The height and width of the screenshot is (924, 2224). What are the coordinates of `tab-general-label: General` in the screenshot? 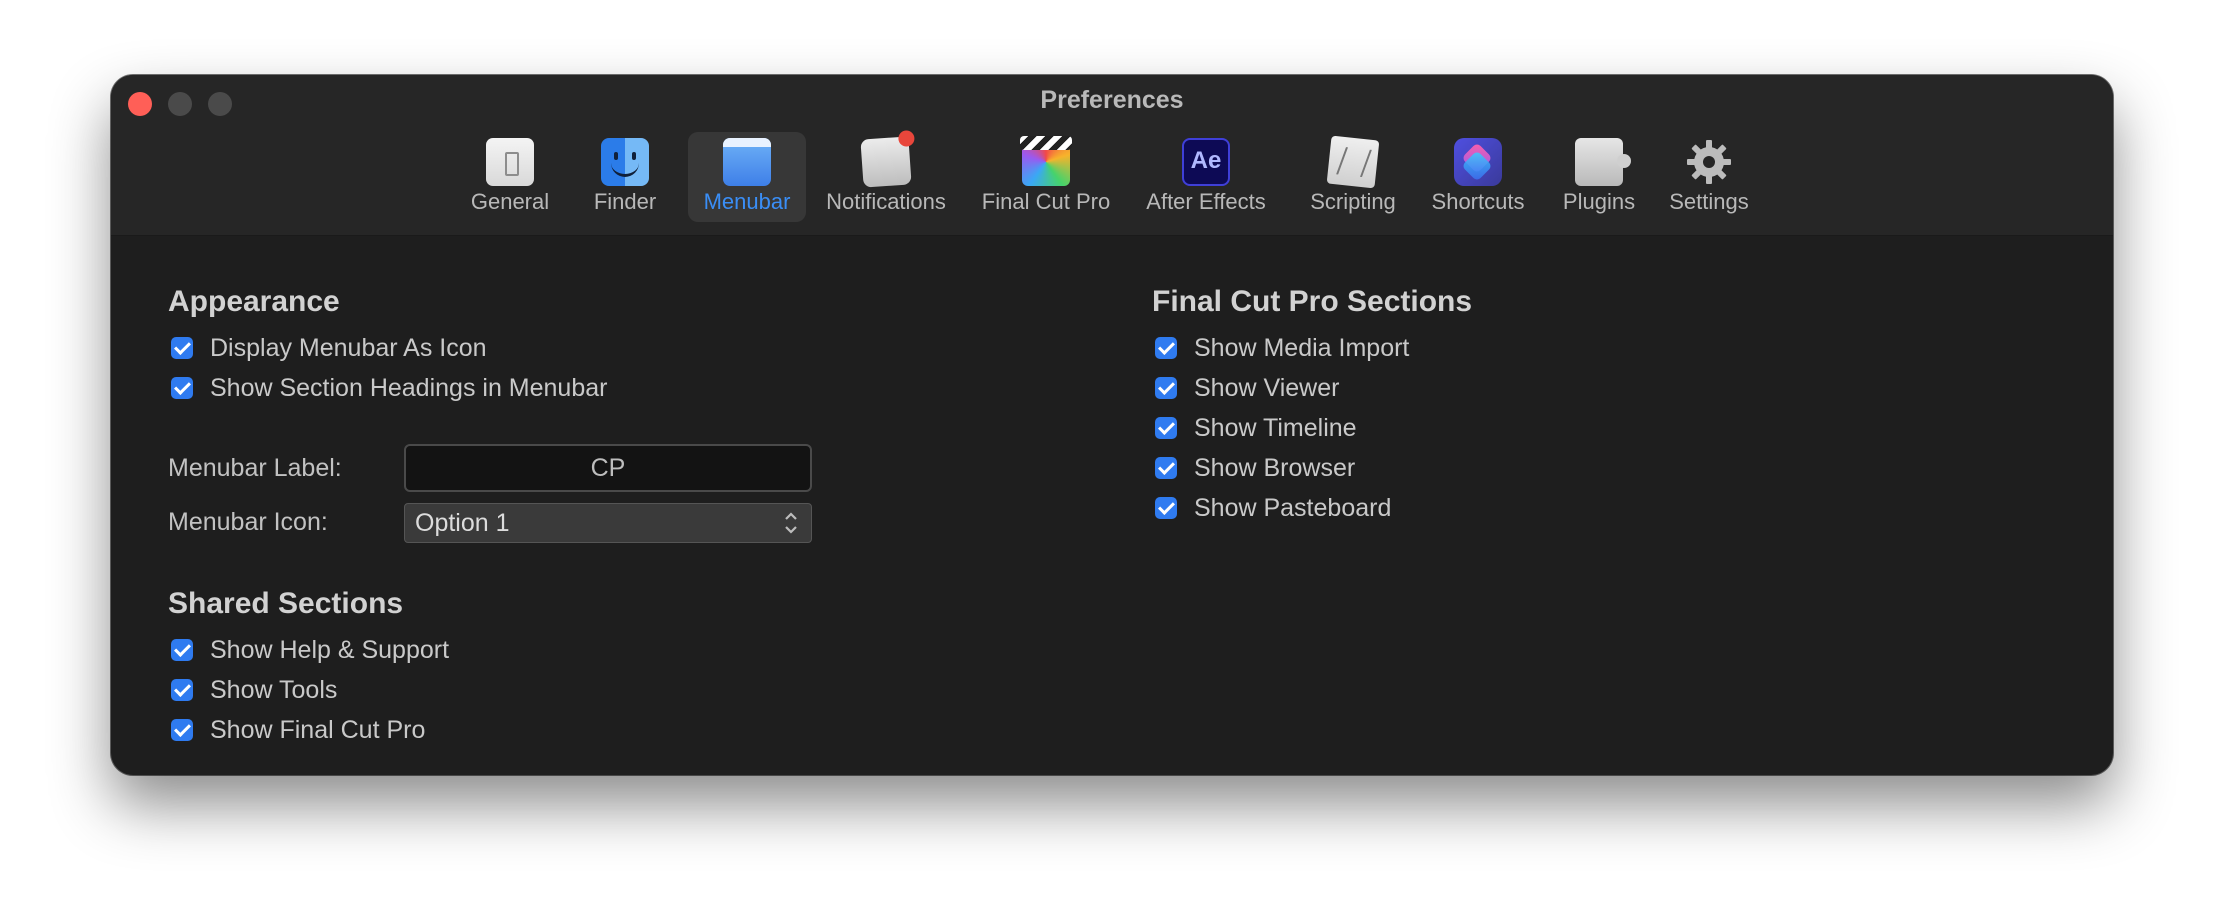 It's located at (510, 201).